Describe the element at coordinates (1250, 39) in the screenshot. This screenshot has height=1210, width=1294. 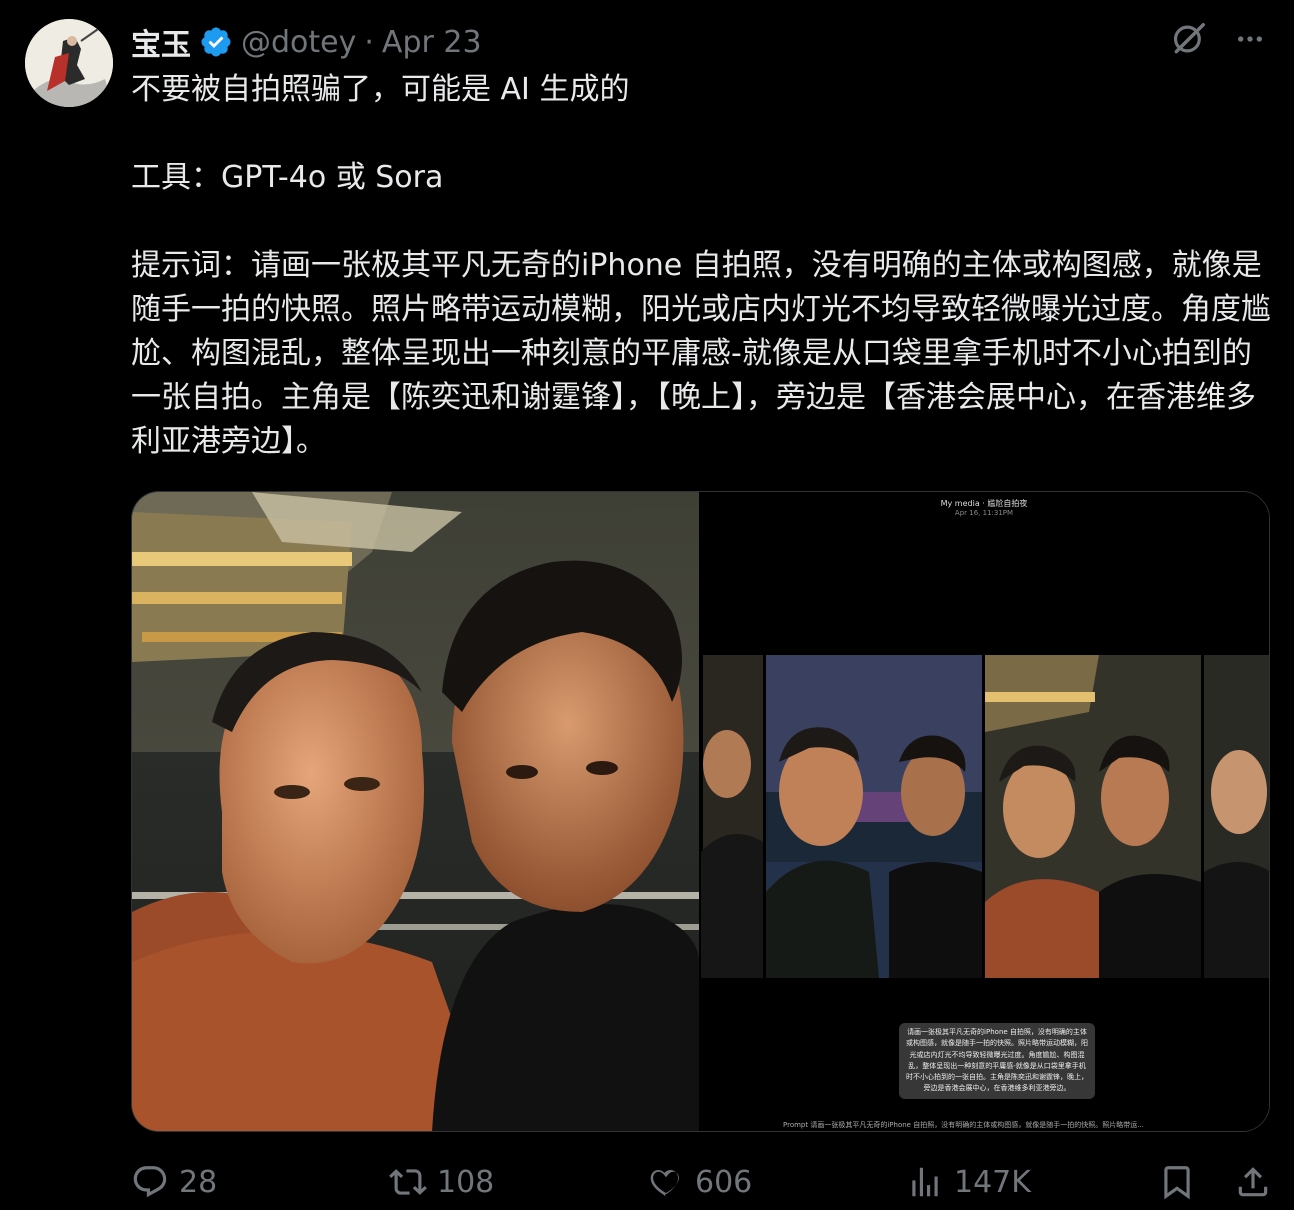
I see `more-icon` at that location.